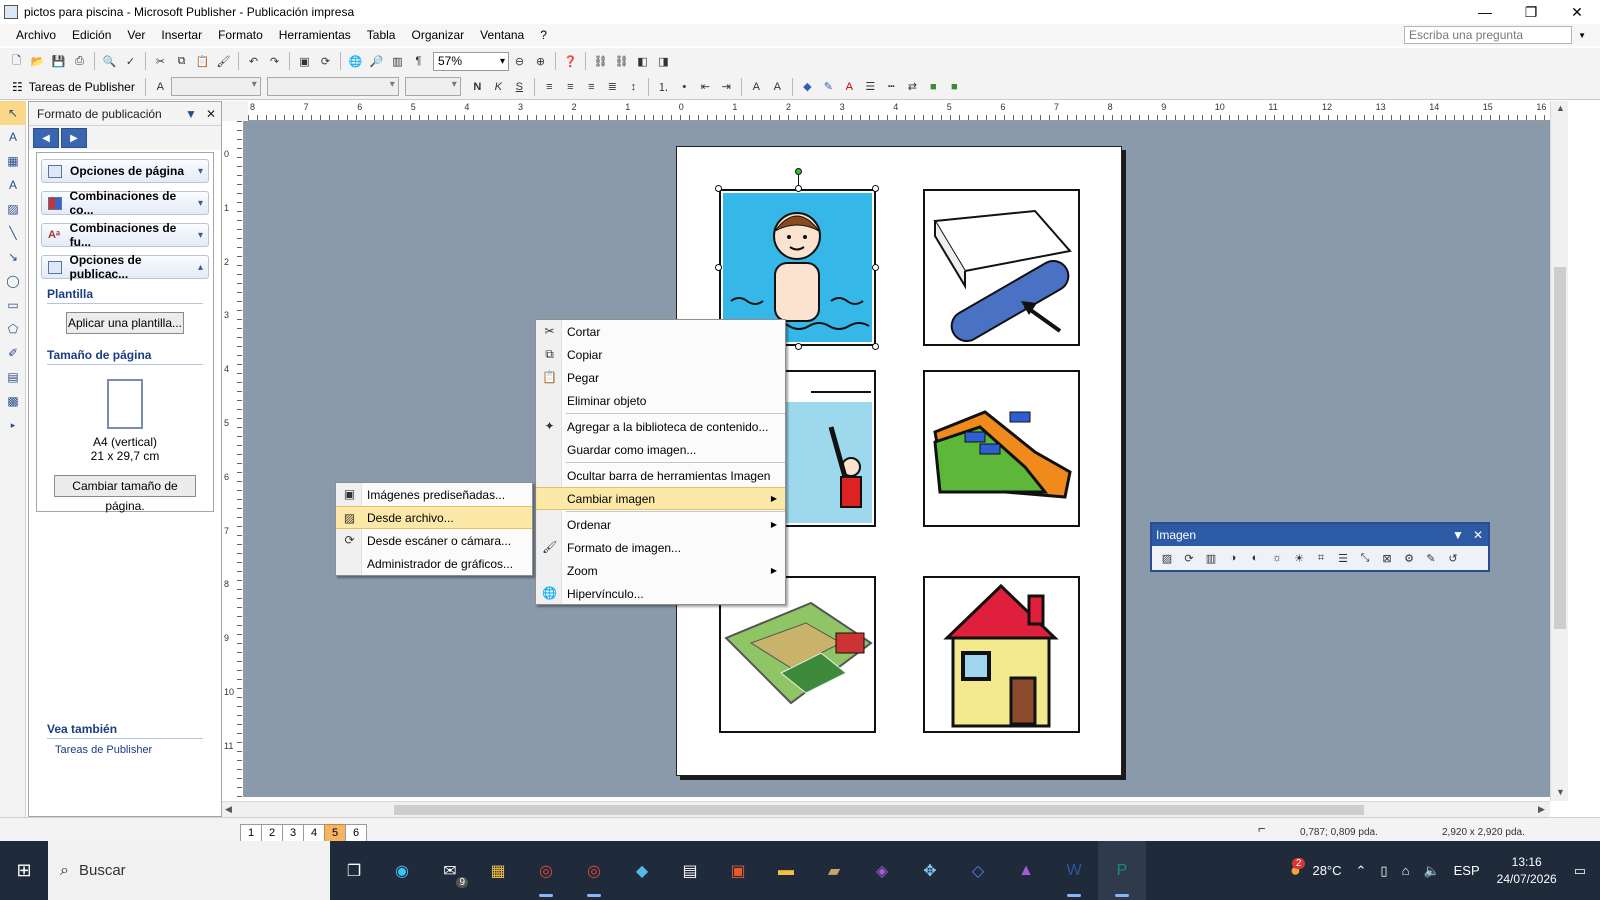 The image size is (1600, 900). What do you see at coordinates (125, 404) in the screenshot?
I see `page-size-thumbnail` at bounding box center [125, 404].